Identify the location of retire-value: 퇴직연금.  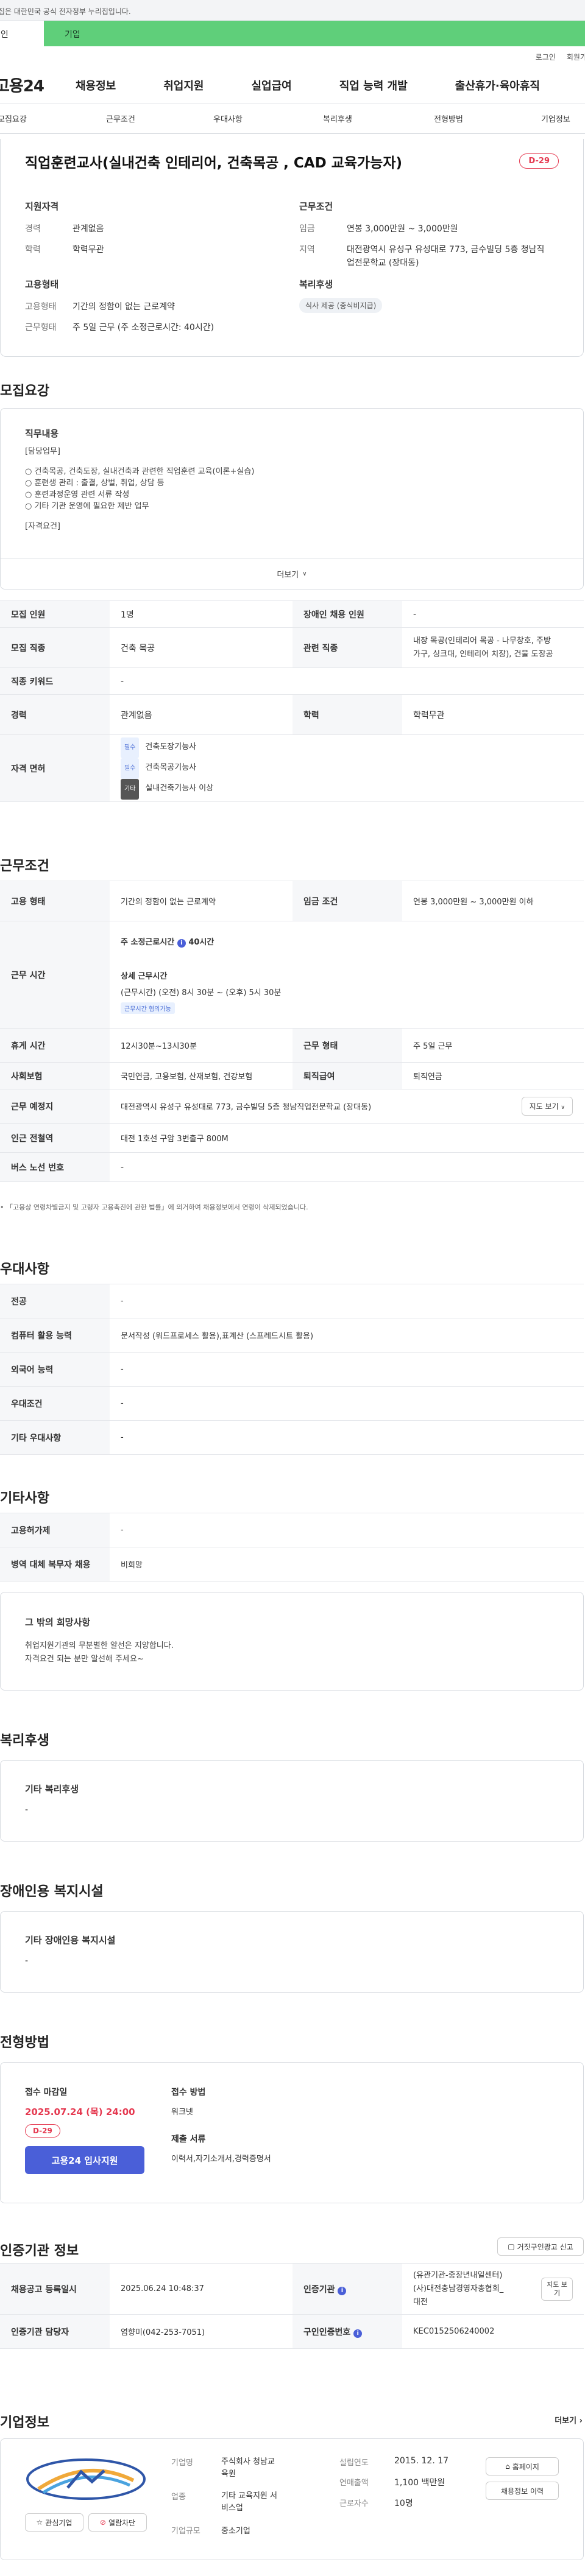
(493, 1075).